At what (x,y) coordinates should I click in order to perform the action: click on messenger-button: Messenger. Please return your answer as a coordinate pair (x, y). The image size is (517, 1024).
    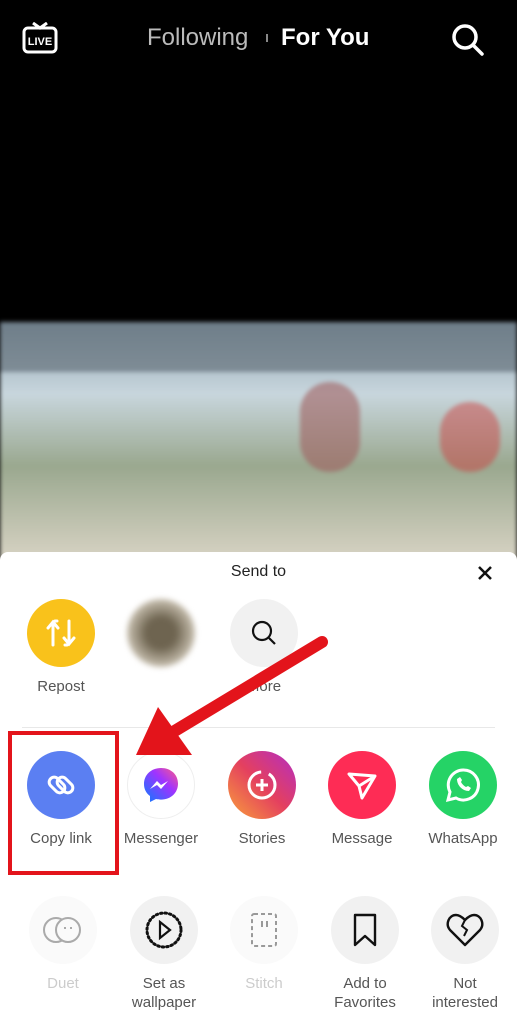
    Looking at the image, I should click on (161, 799).